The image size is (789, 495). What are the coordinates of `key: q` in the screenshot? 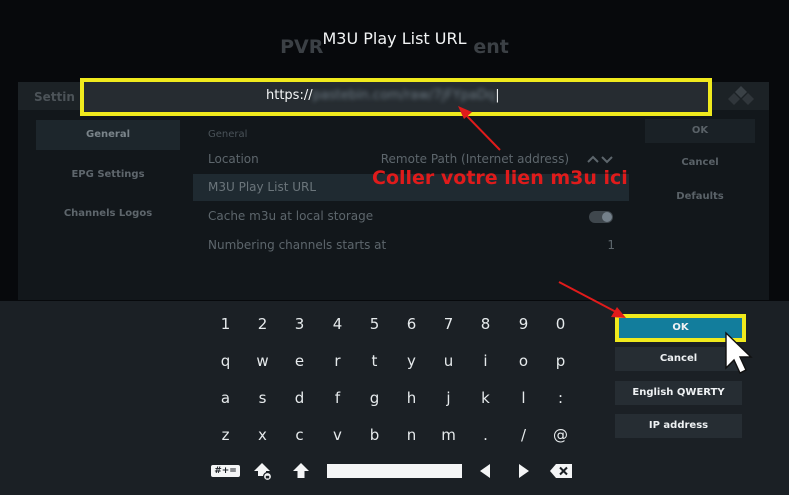 It's located at (225, 361).